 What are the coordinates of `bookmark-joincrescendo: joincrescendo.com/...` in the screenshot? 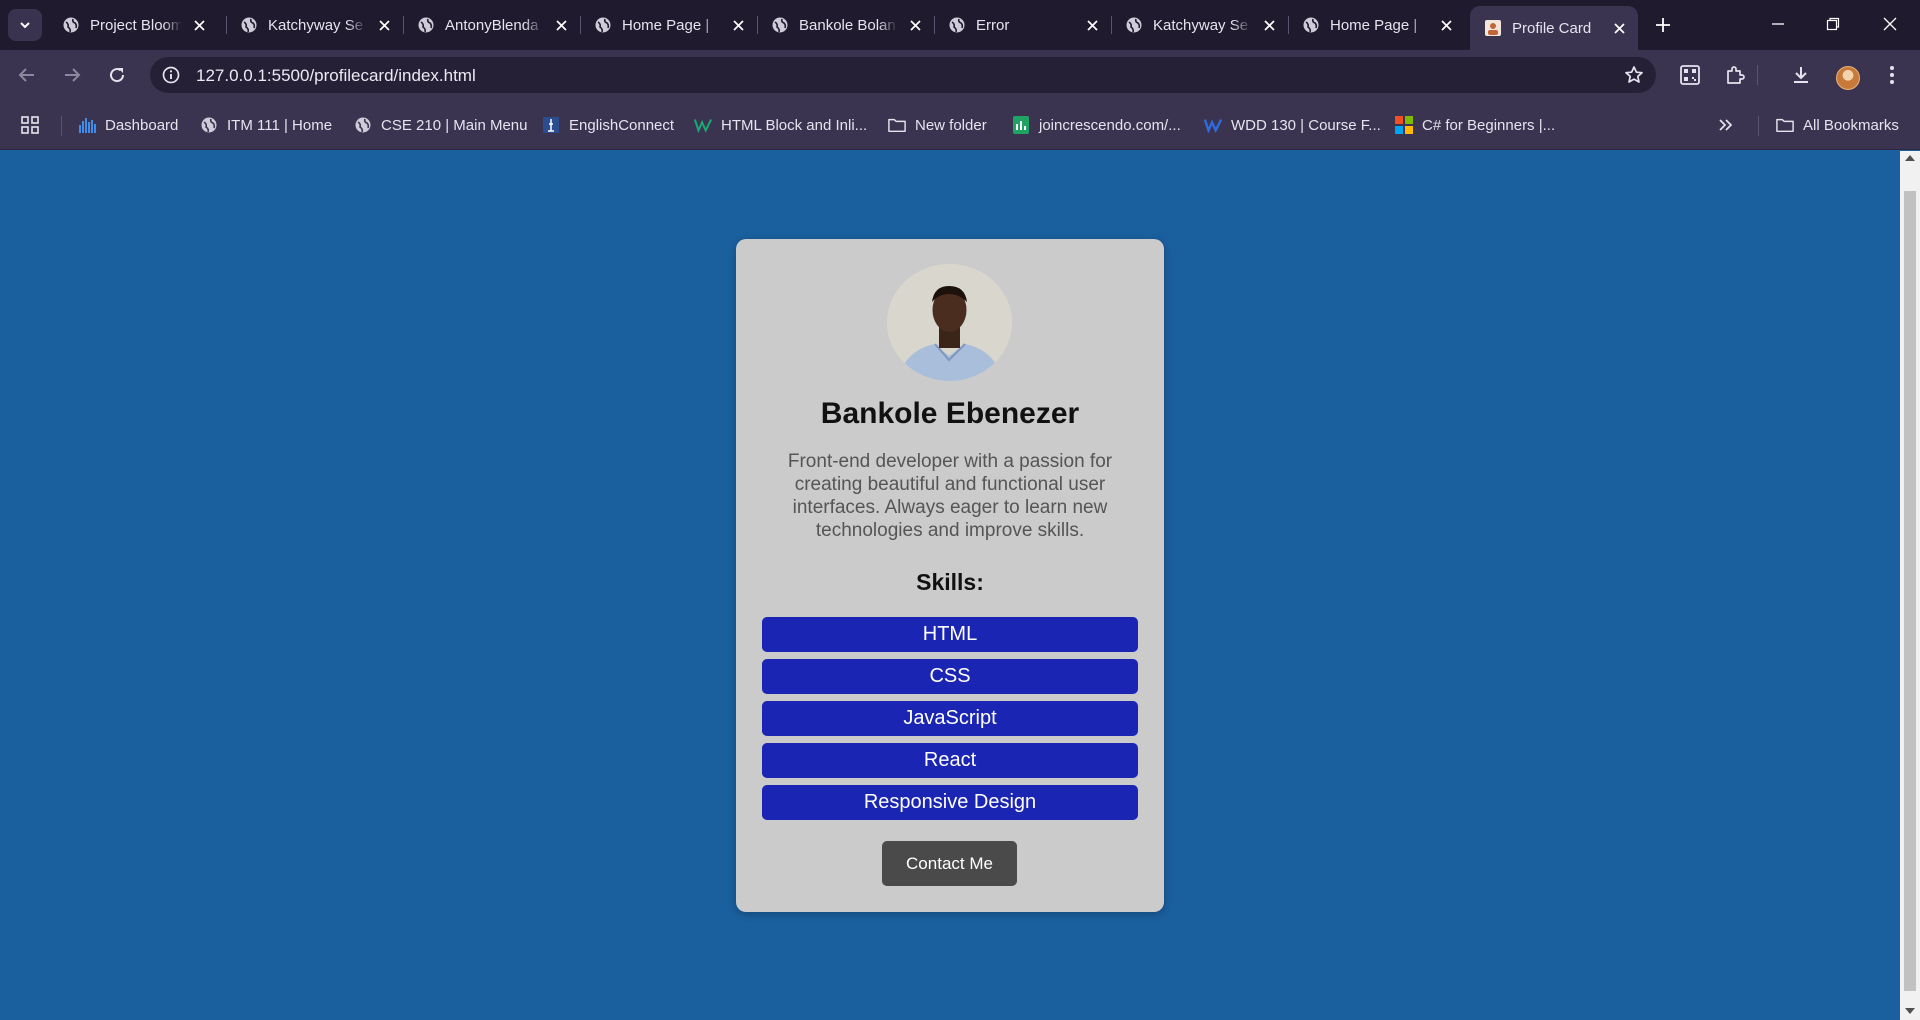 It's located at (1096, 125).